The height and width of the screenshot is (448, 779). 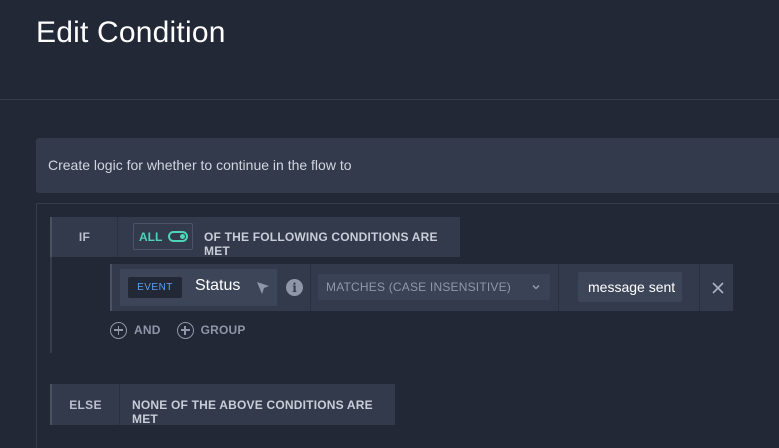 I want to click on condition-value-input, so click(x=630, y=287).